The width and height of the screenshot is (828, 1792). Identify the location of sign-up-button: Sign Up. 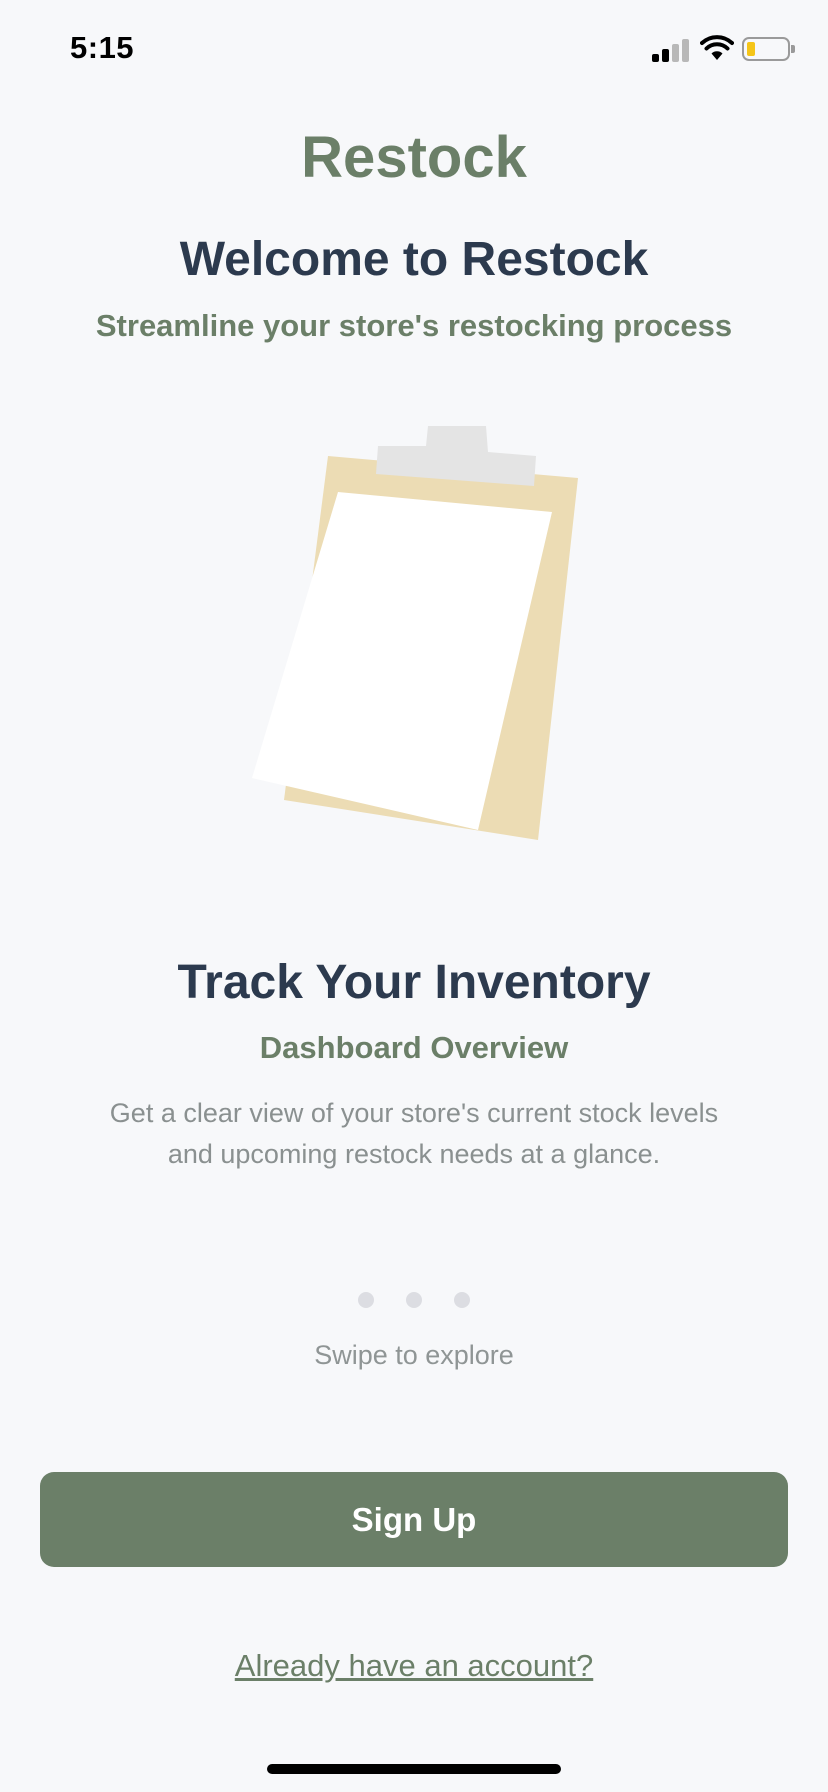
(414, 1519).